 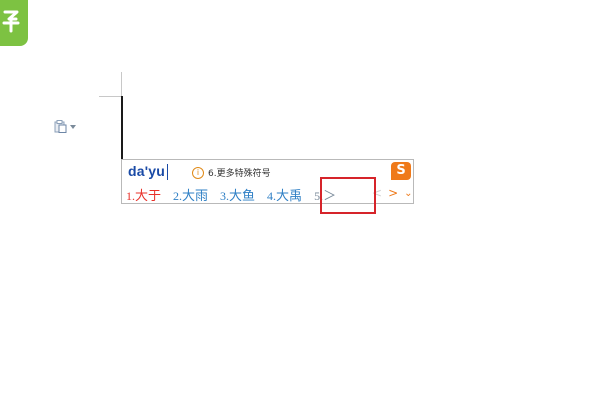 What do you see at coordinates (122, 128) in the screenshot?
I see `text-caret` at bounding box center [122, 128].